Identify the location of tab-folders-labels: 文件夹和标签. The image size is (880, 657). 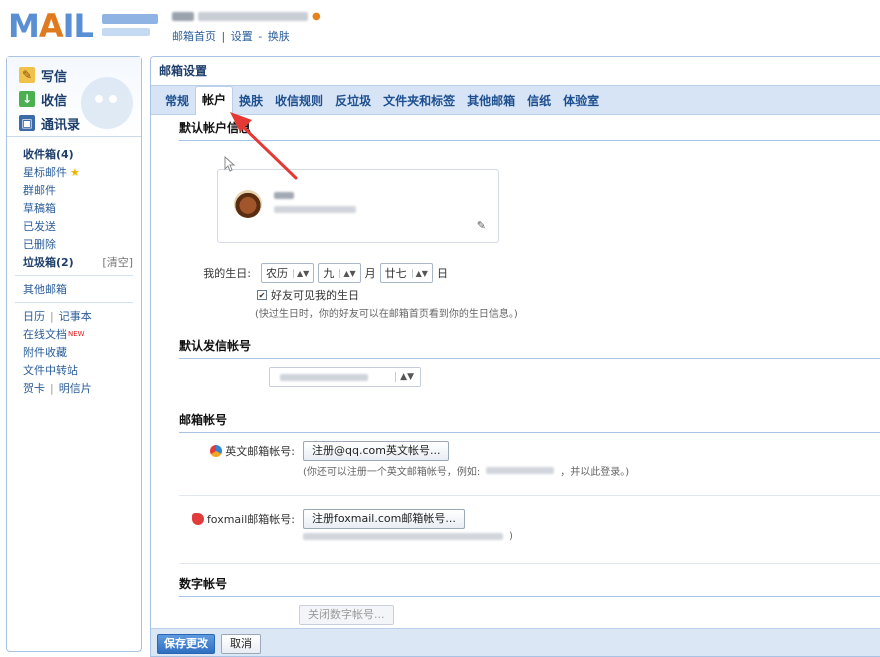
(419, 101).